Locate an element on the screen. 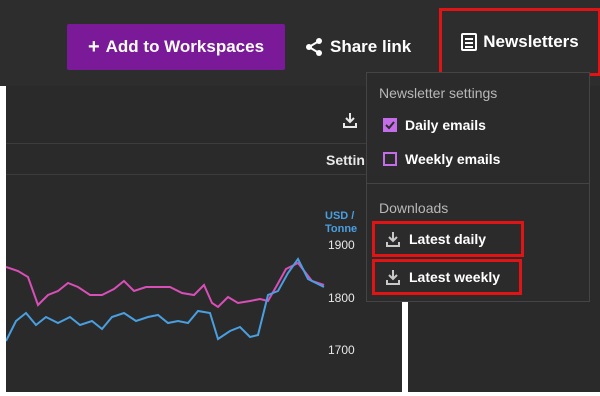 The height and width of the screenshot is (396, 600). y-tick: 1700 is located at coordinates (341, 350).